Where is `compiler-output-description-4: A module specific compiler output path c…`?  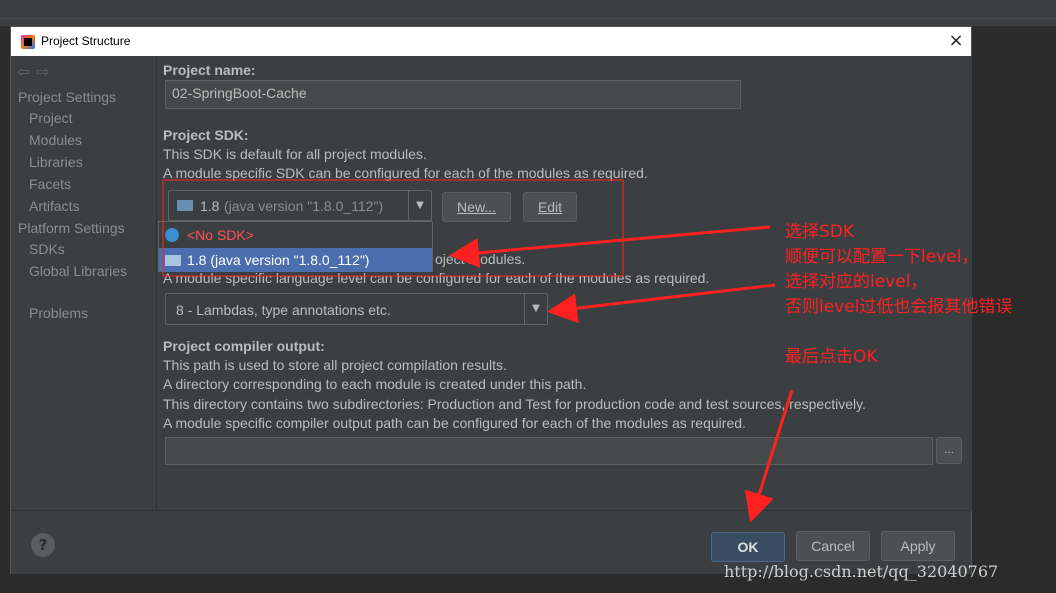 compiler-output-description-4: A module specific compiler output path c… is located at coordinates (454, 423).